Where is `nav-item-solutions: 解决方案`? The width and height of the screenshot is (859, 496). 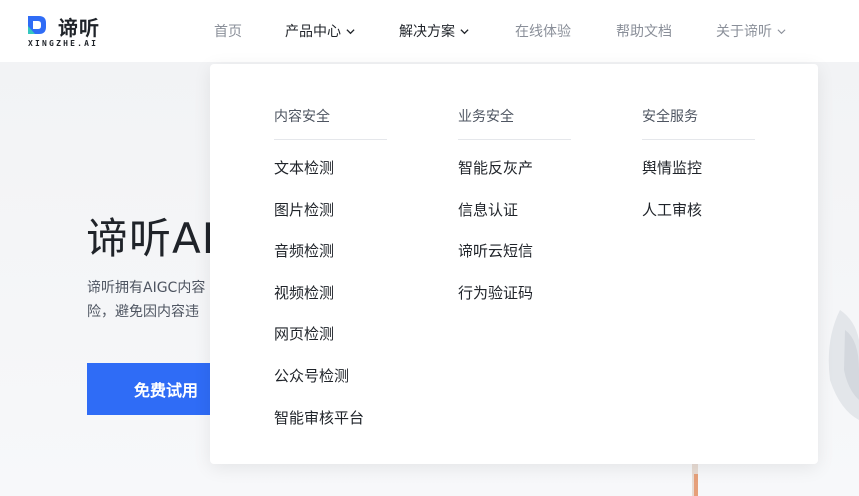
nav-item-solutions: 解决方案 is located at coordinates (434, 31).